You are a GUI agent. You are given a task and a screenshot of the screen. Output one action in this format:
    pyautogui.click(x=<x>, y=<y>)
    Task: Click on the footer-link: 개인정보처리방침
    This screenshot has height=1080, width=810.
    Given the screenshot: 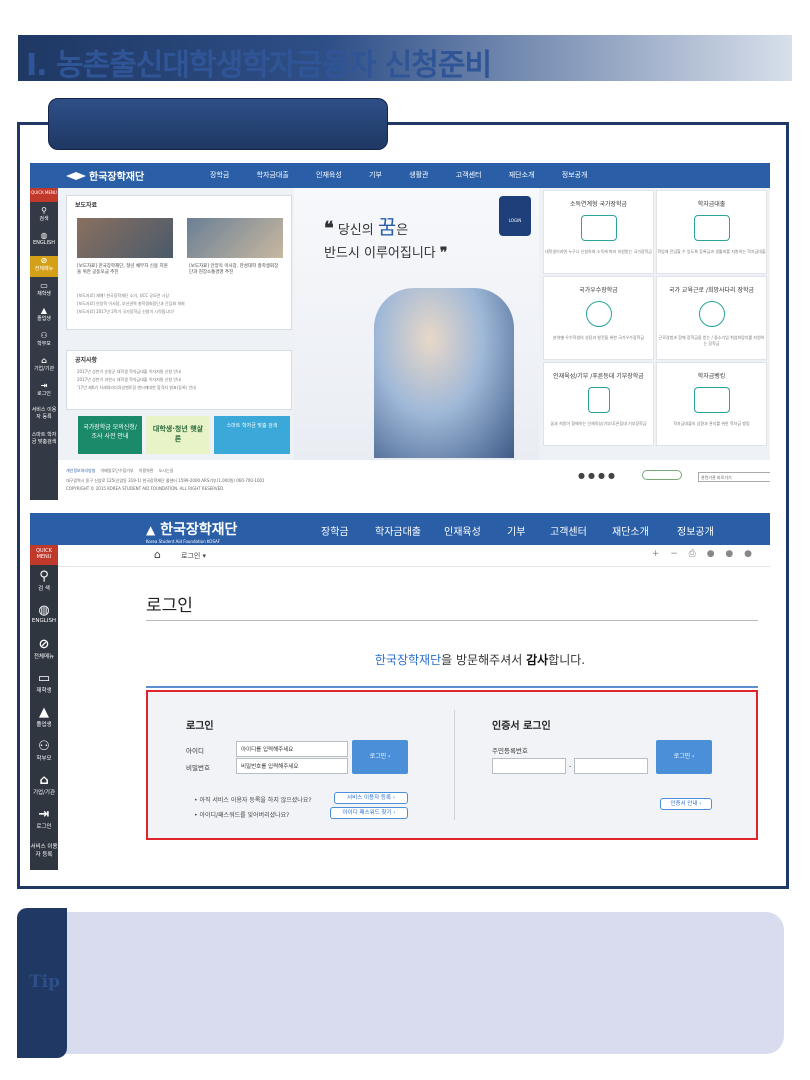 What is the action you would take?
    pyautogui.click(x=80, y=470)
    